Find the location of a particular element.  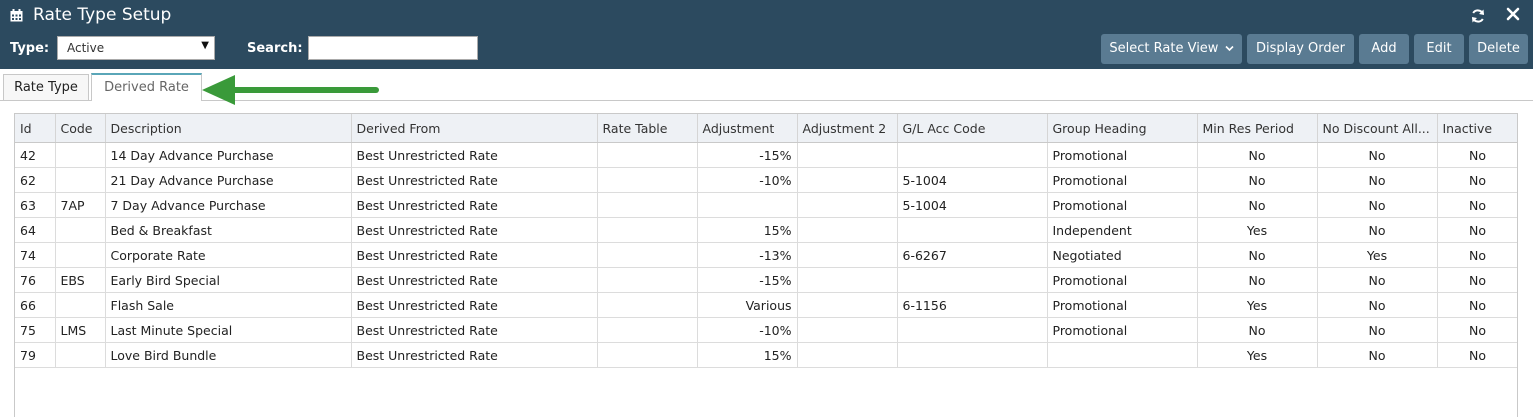

column-header: Id is located at coordinates (35, 128).